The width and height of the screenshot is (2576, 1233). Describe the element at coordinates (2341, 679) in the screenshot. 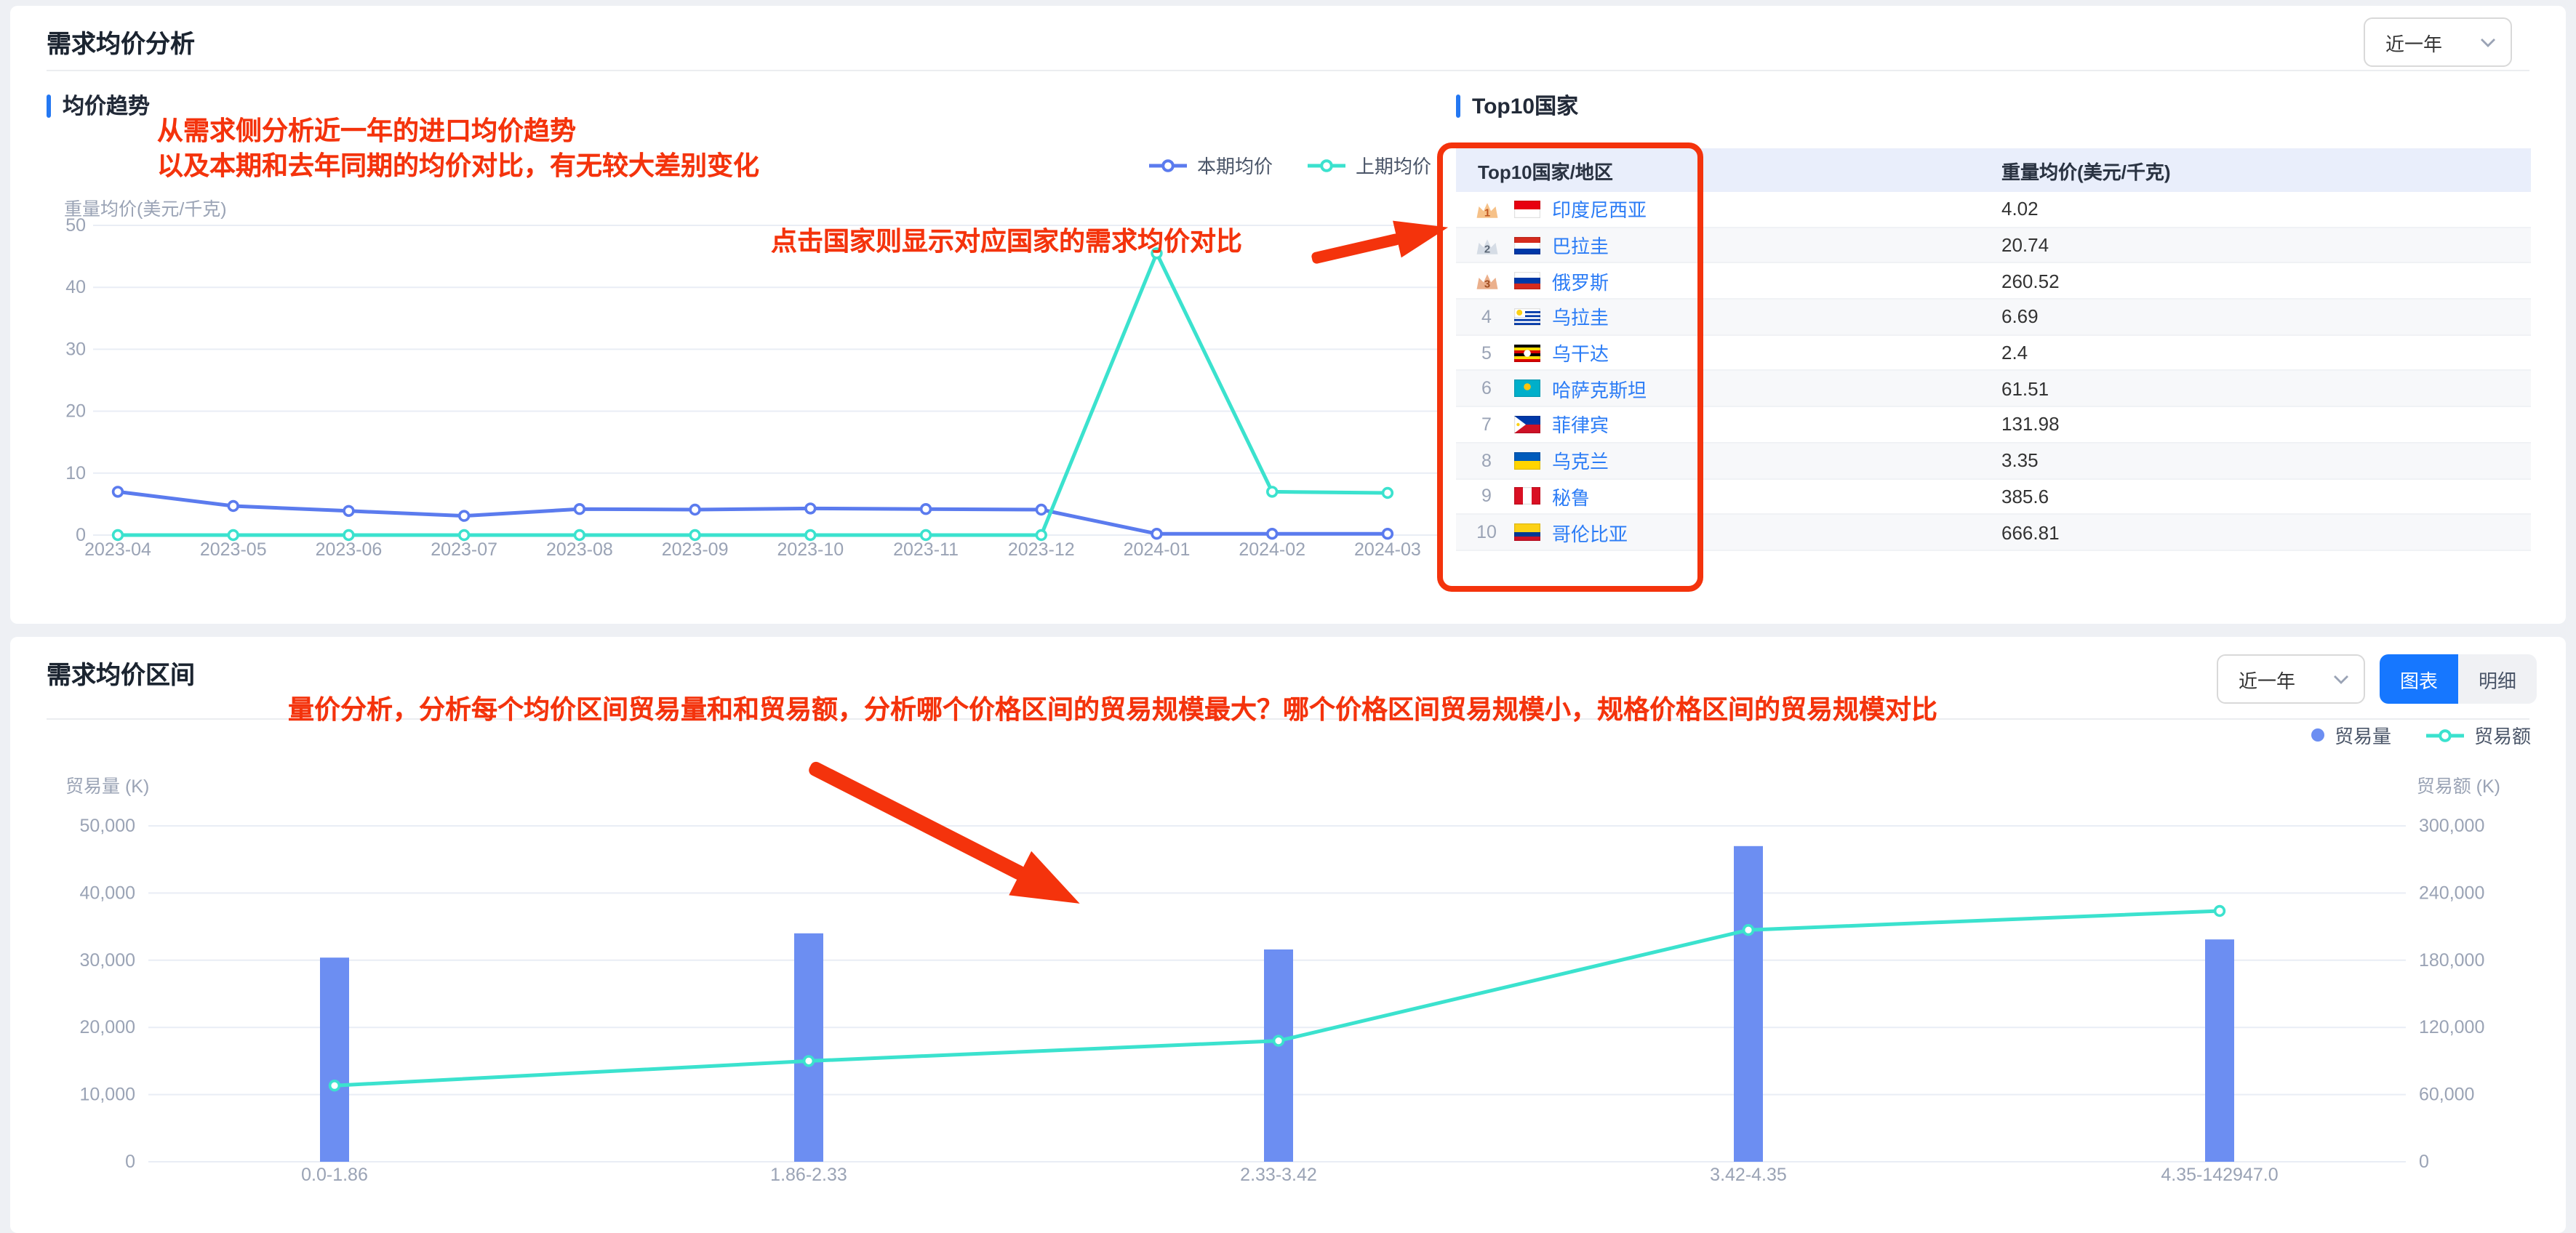

I see `chevron-down-icon` at that location.